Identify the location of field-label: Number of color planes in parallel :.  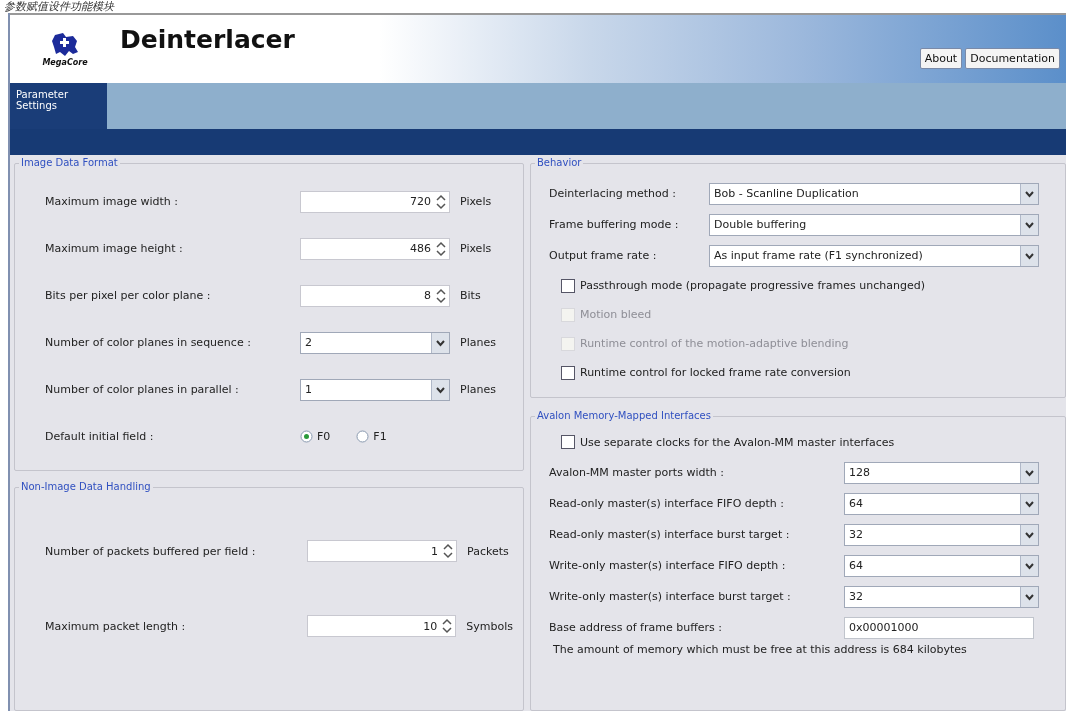
(142, 389).